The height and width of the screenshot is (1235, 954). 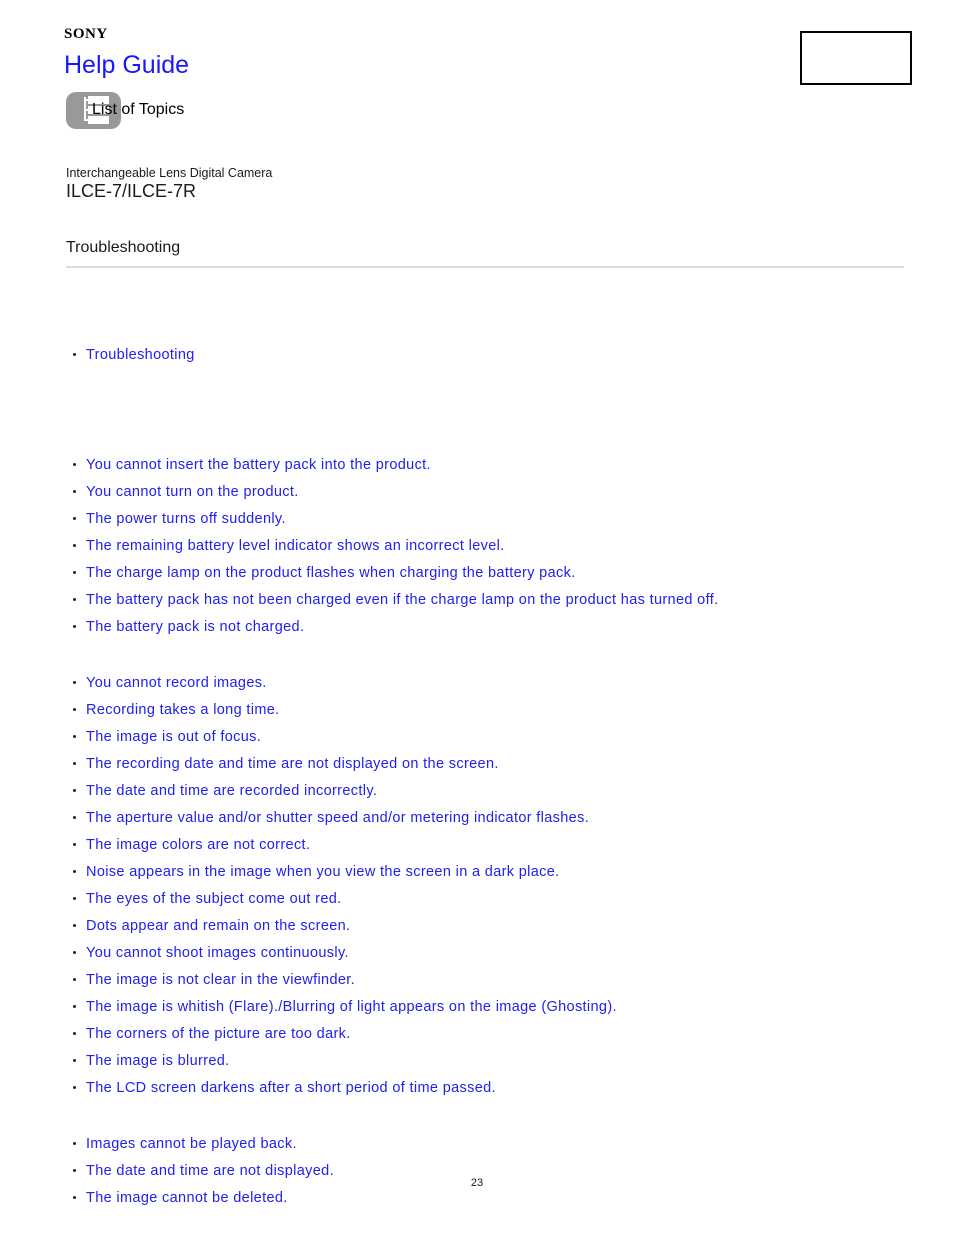 I want to click on topic-link: The image cannot be deleted., so click(x=187, y=1198).